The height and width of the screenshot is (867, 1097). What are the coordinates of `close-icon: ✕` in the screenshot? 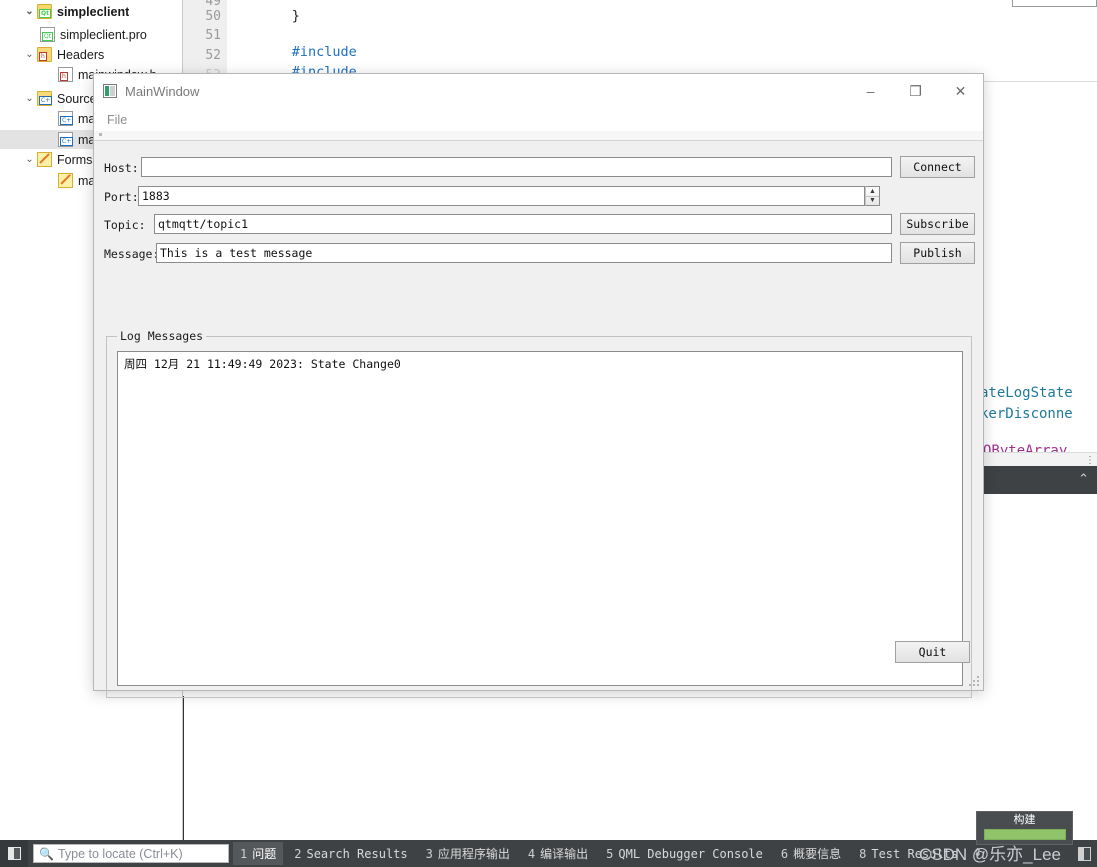 It's located at (960, 91).